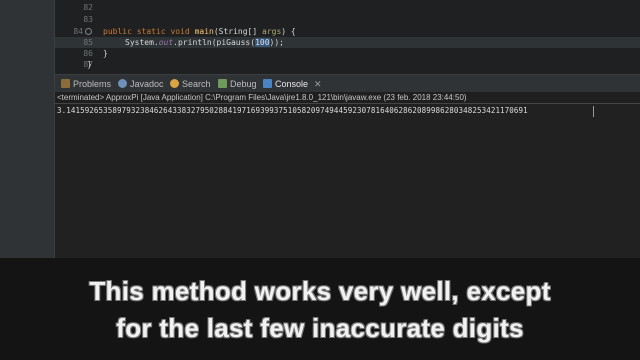 The height and width of the screenshot is (360, 640). I want to click on class-ref: System., so click(142, 42).